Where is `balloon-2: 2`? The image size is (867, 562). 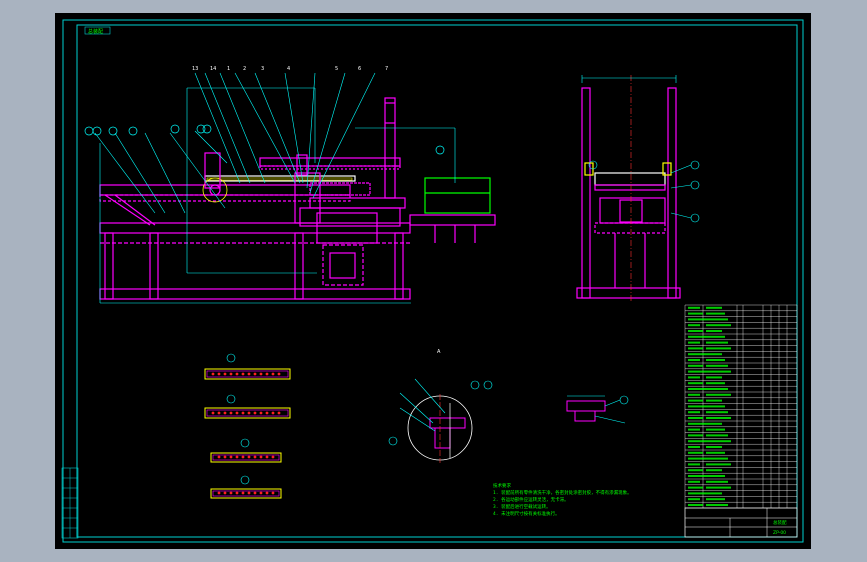
balloon-2: 2 is located at coordinates (244, 69).